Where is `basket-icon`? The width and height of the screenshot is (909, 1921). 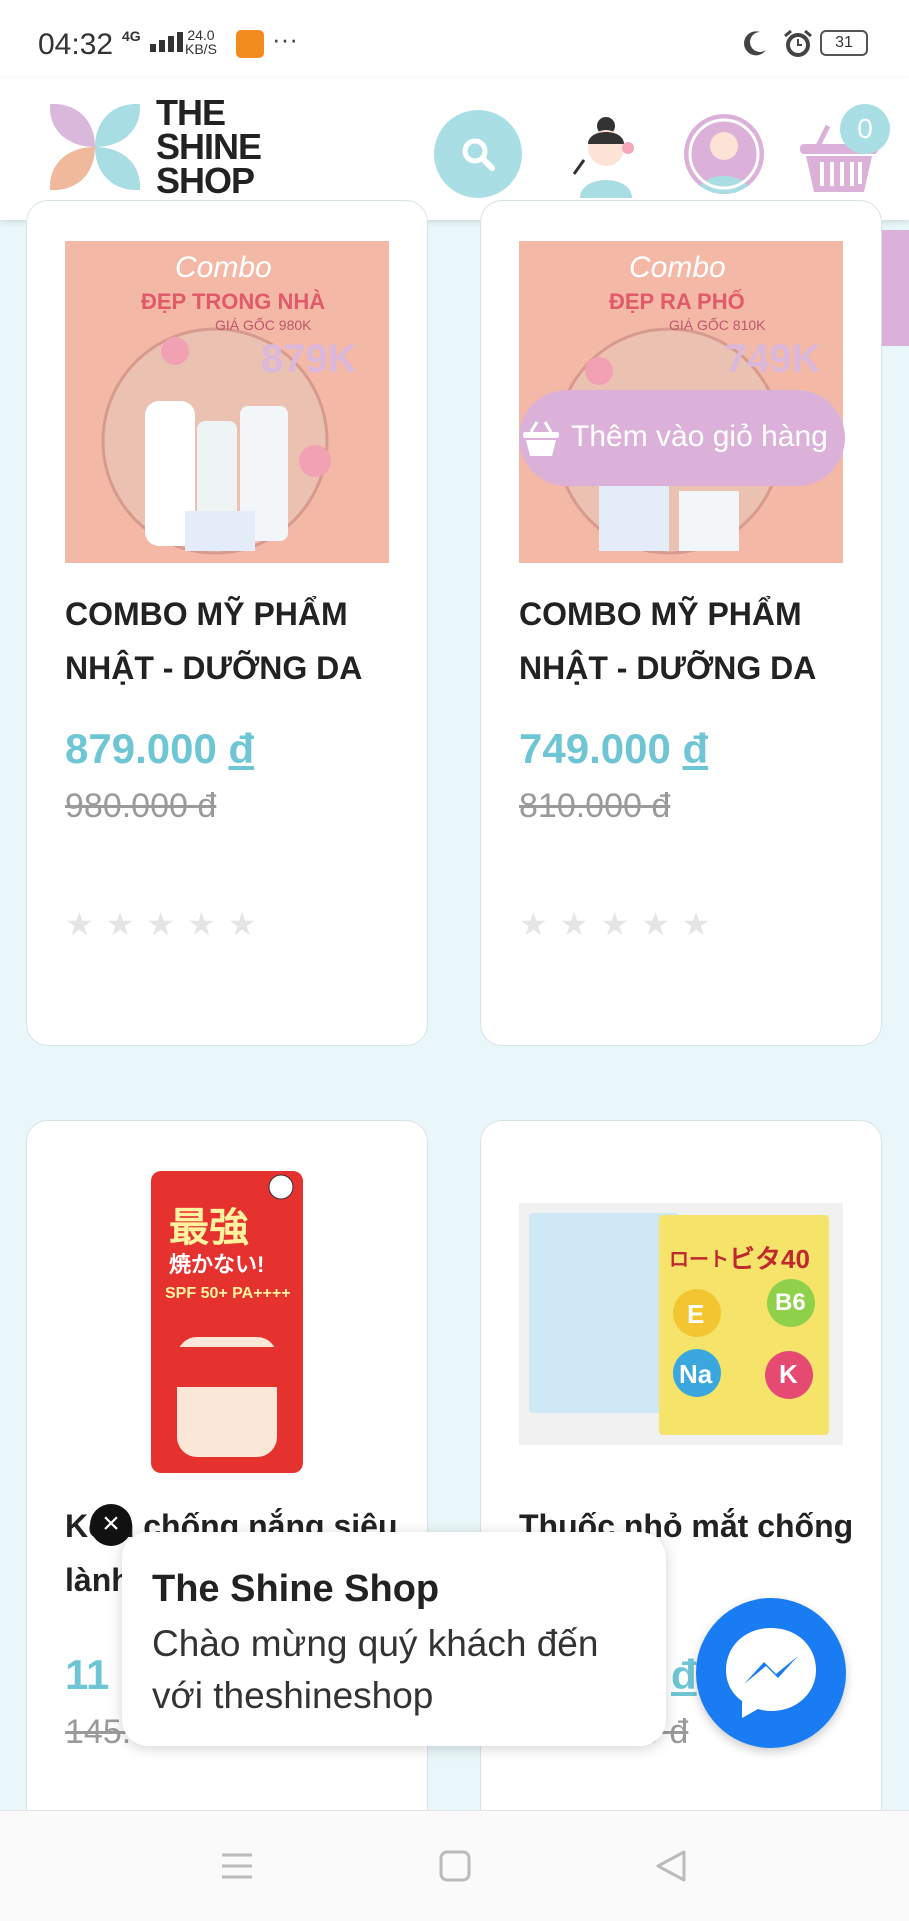
basket-icon is located at coordinates (541, 438).